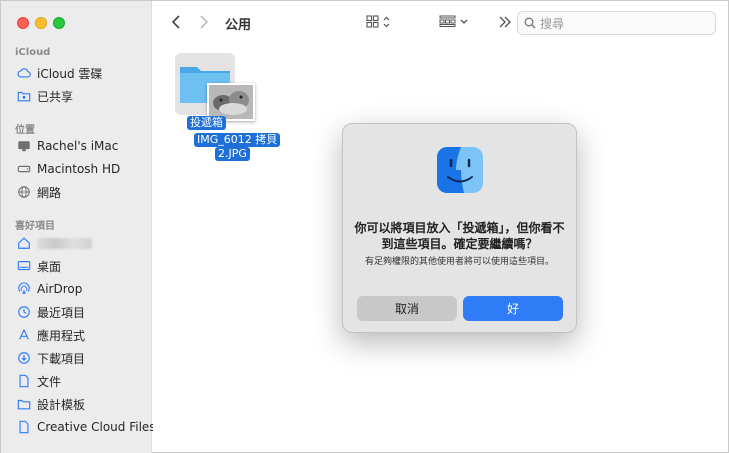 This screenshot has width=729, height=453. I want to click on toolbar-overflow-button, so click(505, 22).